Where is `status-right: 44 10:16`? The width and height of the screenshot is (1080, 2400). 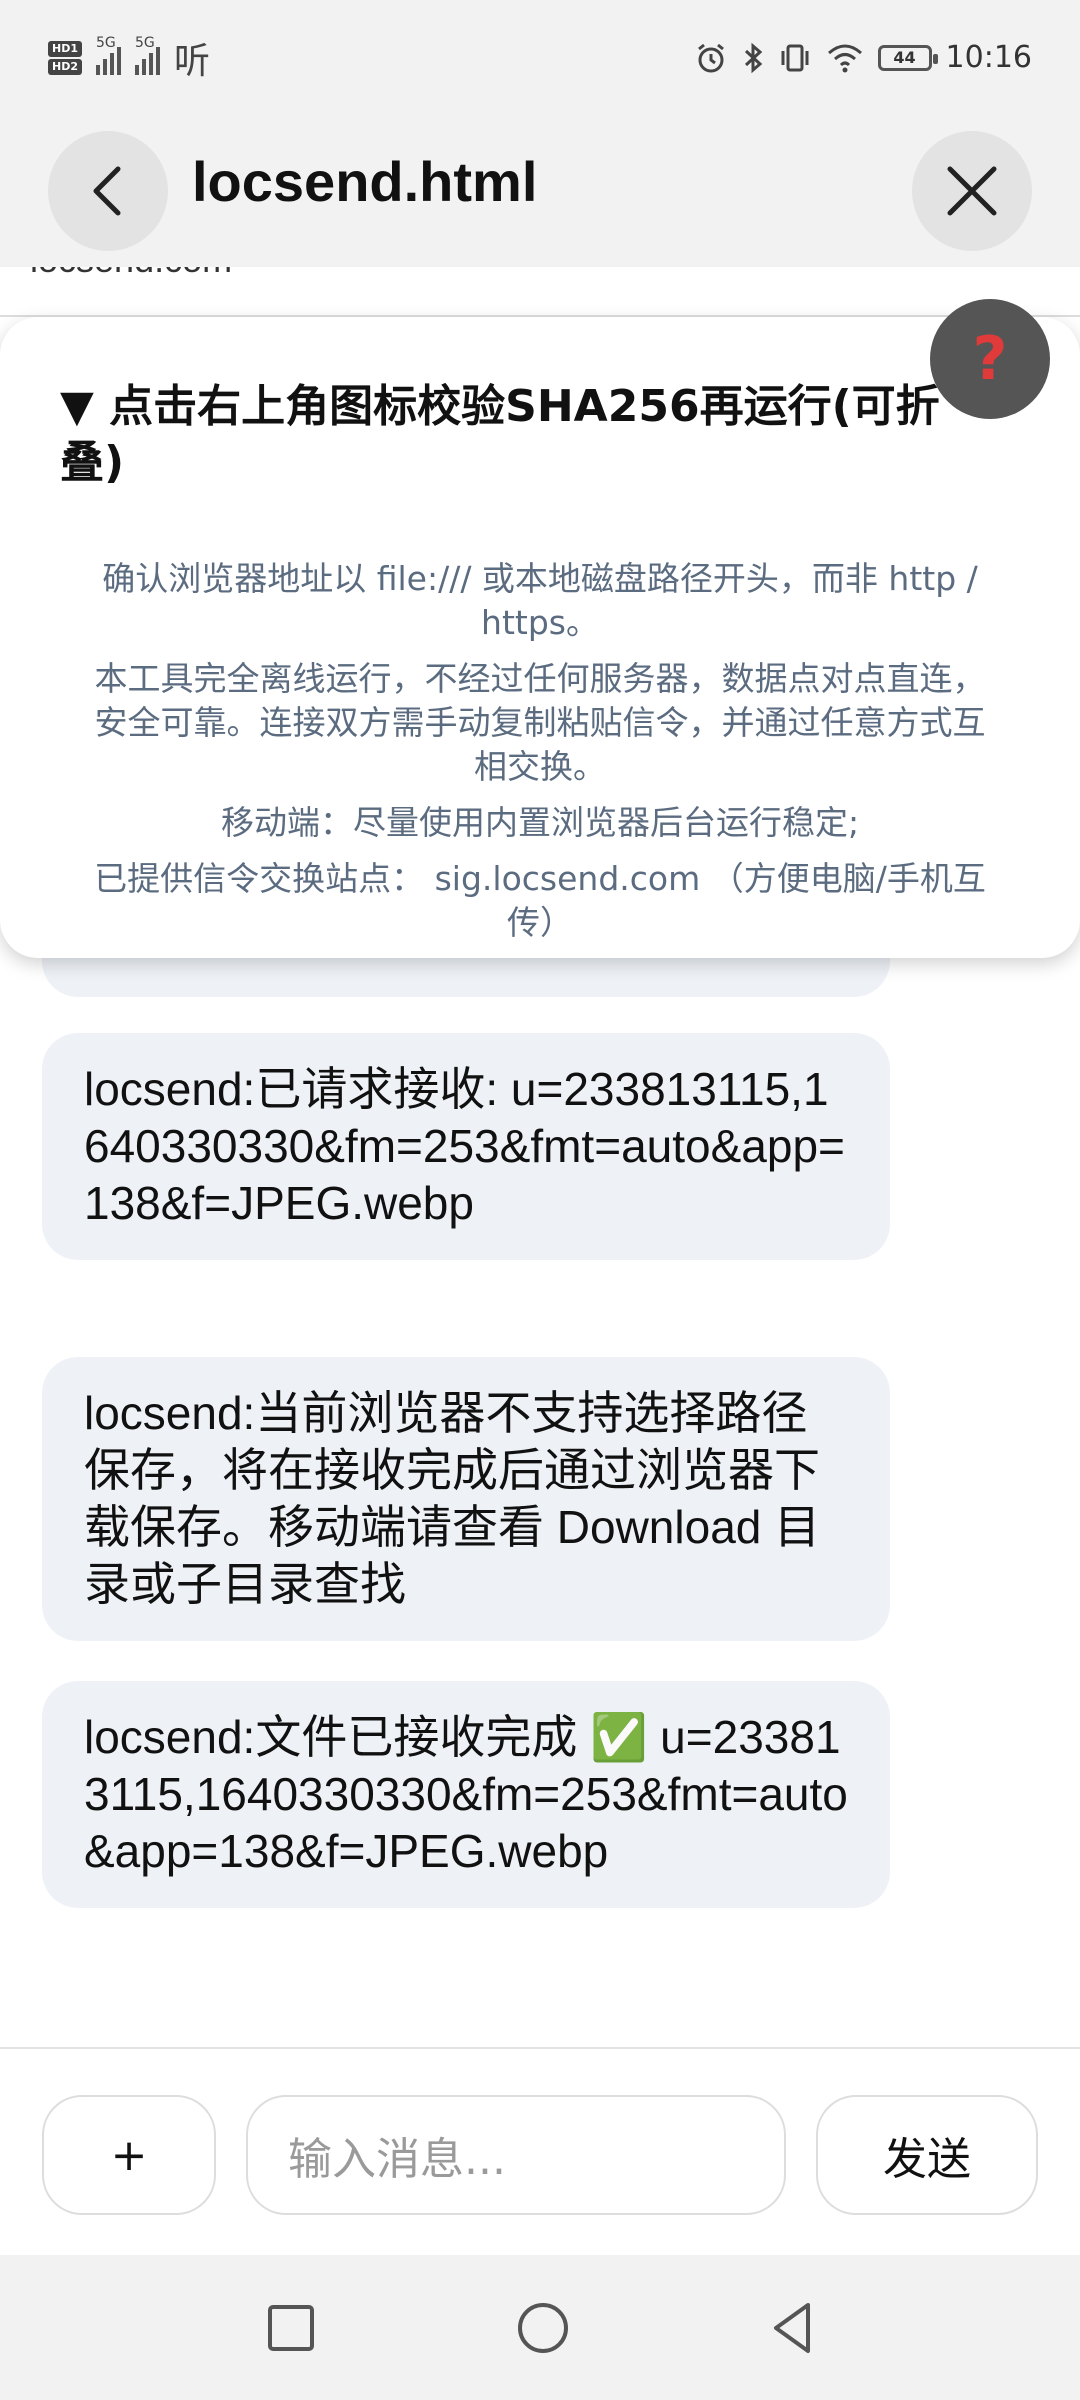 status-right: 44 10:16 is located at coordinates (863, 57).